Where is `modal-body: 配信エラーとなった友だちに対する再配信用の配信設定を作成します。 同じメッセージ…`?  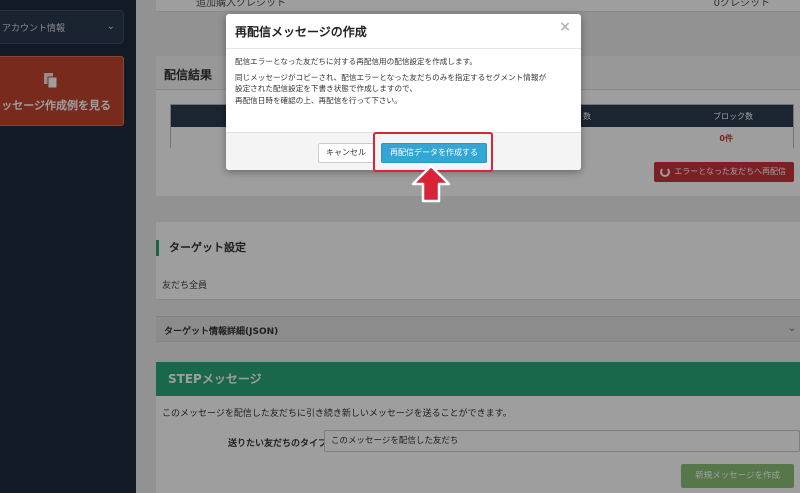 modal-body: 配信エラーとなった友だちに対する再配信用の配信設定を作成します。 同じメッセージ… is located at coordinates (405, 81).